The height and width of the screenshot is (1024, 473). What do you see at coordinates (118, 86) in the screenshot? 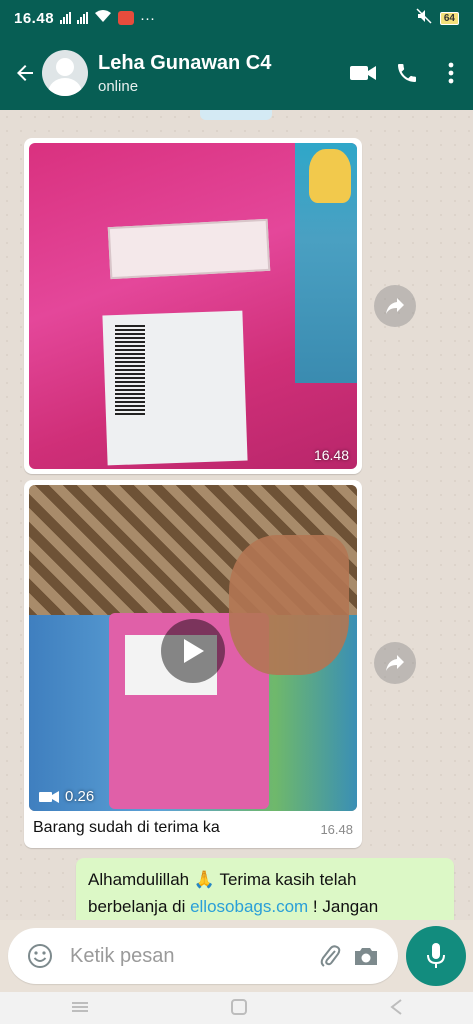
I see `contact-status: online` at bounding box center [118, 86].